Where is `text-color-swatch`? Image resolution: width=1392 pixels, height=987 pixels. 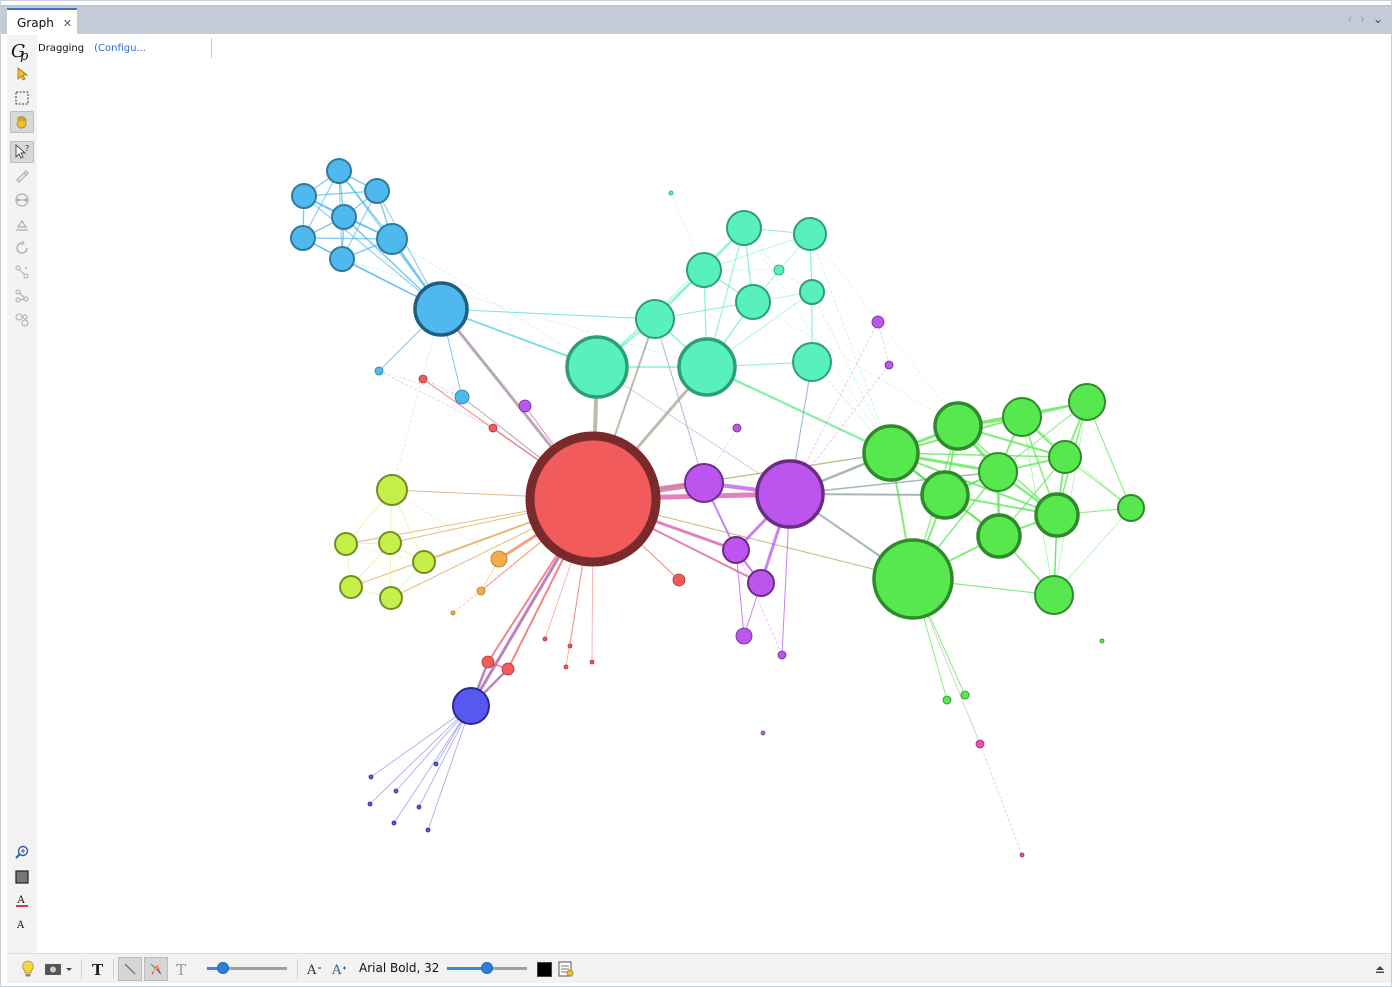
text-color-swatch is located at coordinates (544, 969).